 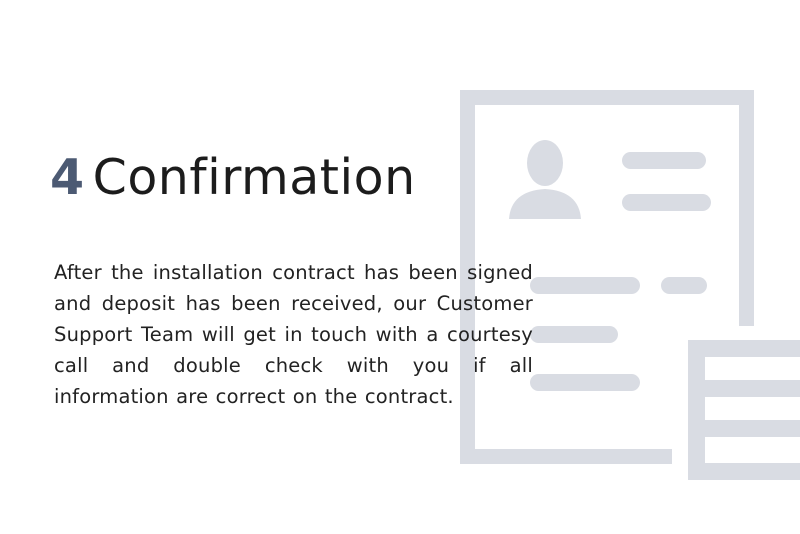 What do you see at coordinates (67, 177) in the screenshot?
I see `step-number: 4` at bounding box center [67, 177].